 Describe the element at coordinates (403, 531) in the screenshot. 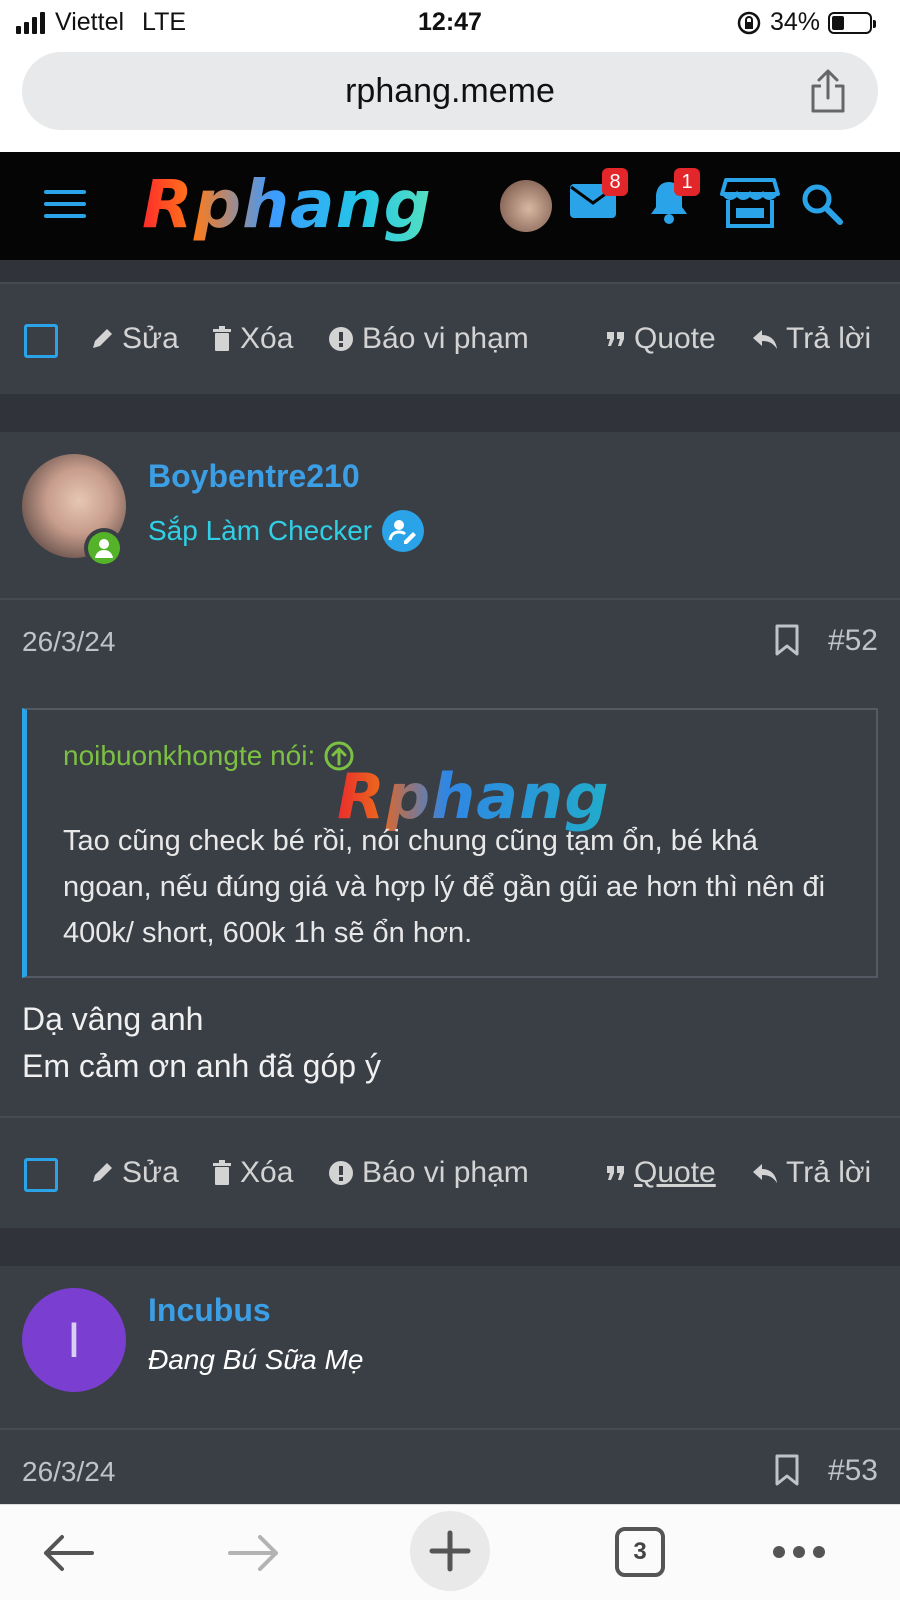

I see `verified-checker-icon` at that location.